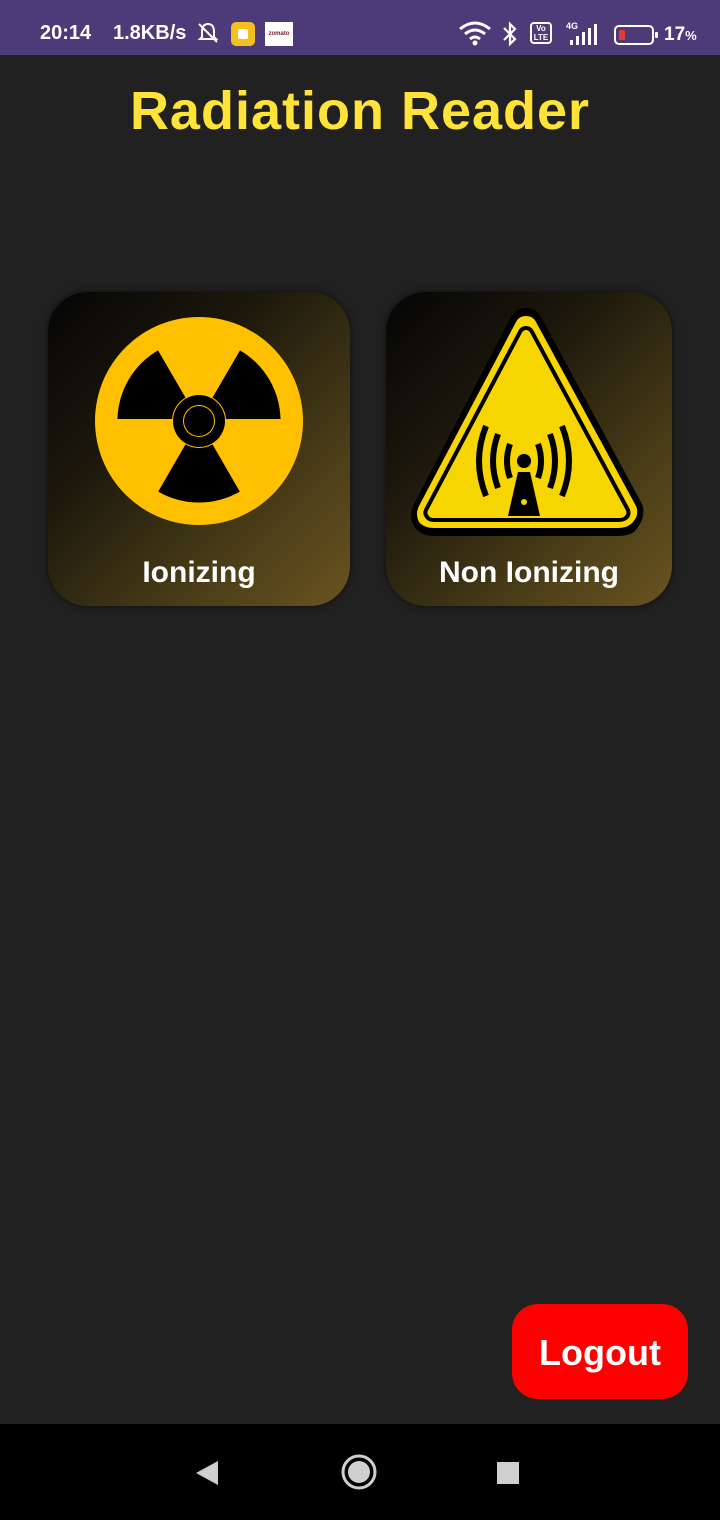 Image resolution: width=720 pixels, height=1520 pixels. I want to click on zomato-notification-icon: zomato, so click(279, 34).